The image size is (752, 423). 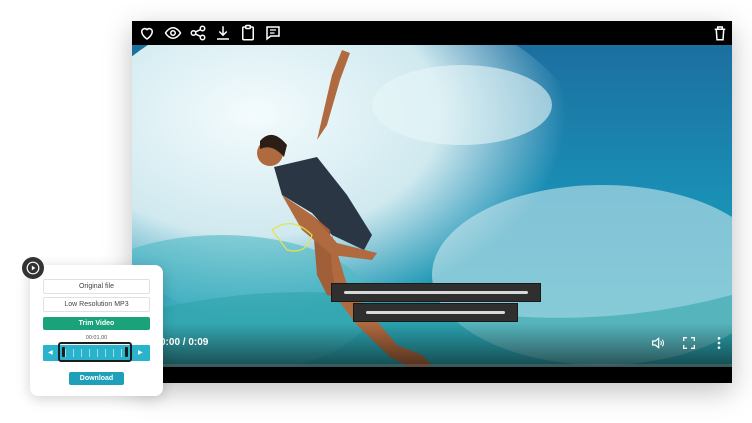 I want to click on video-toolbar, so click(x=432, y=33).